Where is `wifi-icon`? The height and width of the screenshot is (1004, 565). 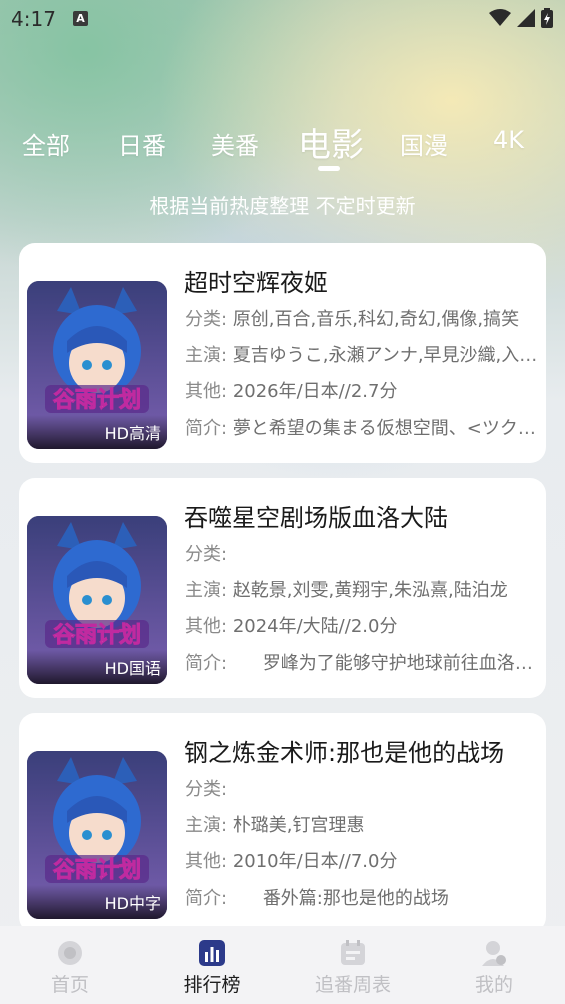 wifi-icon is located at coordinates (500, 17).